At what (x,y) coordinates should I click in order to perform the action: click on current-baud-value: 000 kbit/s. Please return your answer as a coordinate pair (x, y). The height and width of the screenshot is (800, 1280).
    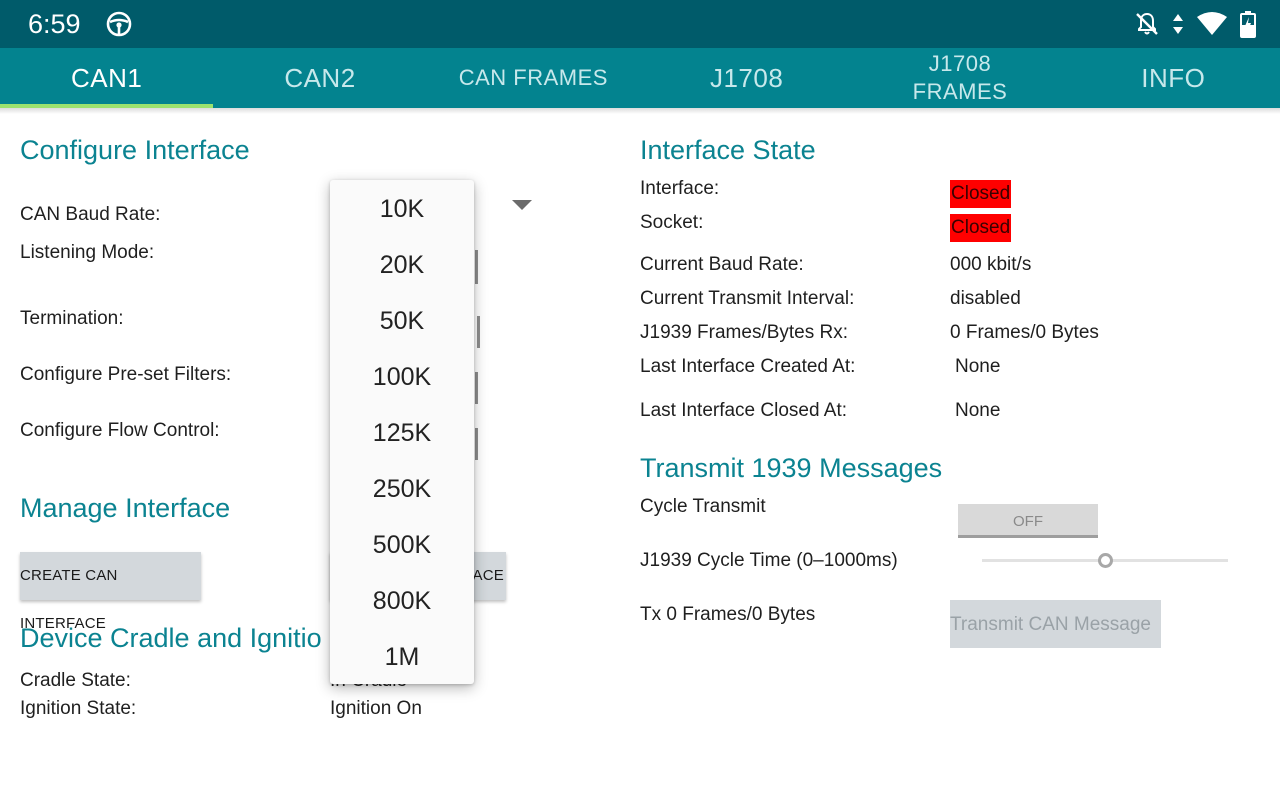
    Looking at the image, I should click on (991, 264).